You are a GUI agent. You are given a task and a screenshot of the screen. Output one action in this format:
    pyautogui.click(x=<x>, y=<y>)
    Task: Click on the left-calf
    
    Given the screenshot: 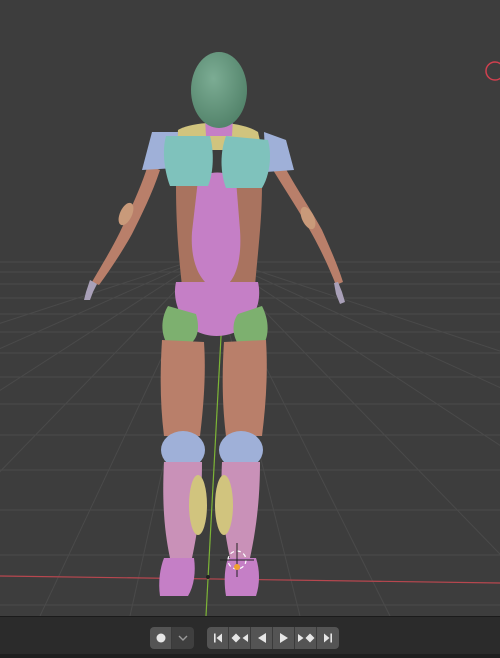 What is the action you would take?
    pyautogui.click(x=198, y=505)
    